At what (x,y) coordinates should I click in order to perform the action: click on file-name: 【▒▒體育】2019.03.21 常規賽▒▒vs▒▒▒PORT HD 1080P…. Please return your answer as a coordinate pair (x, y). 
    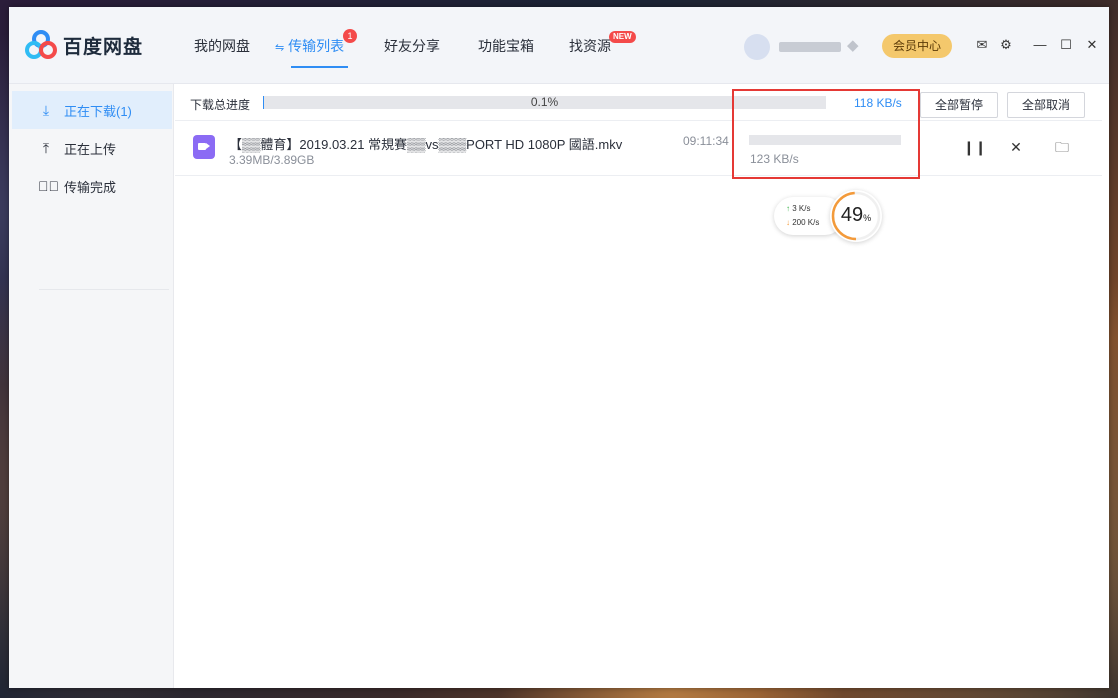
    Looking at the image, I should click on (426, 144).